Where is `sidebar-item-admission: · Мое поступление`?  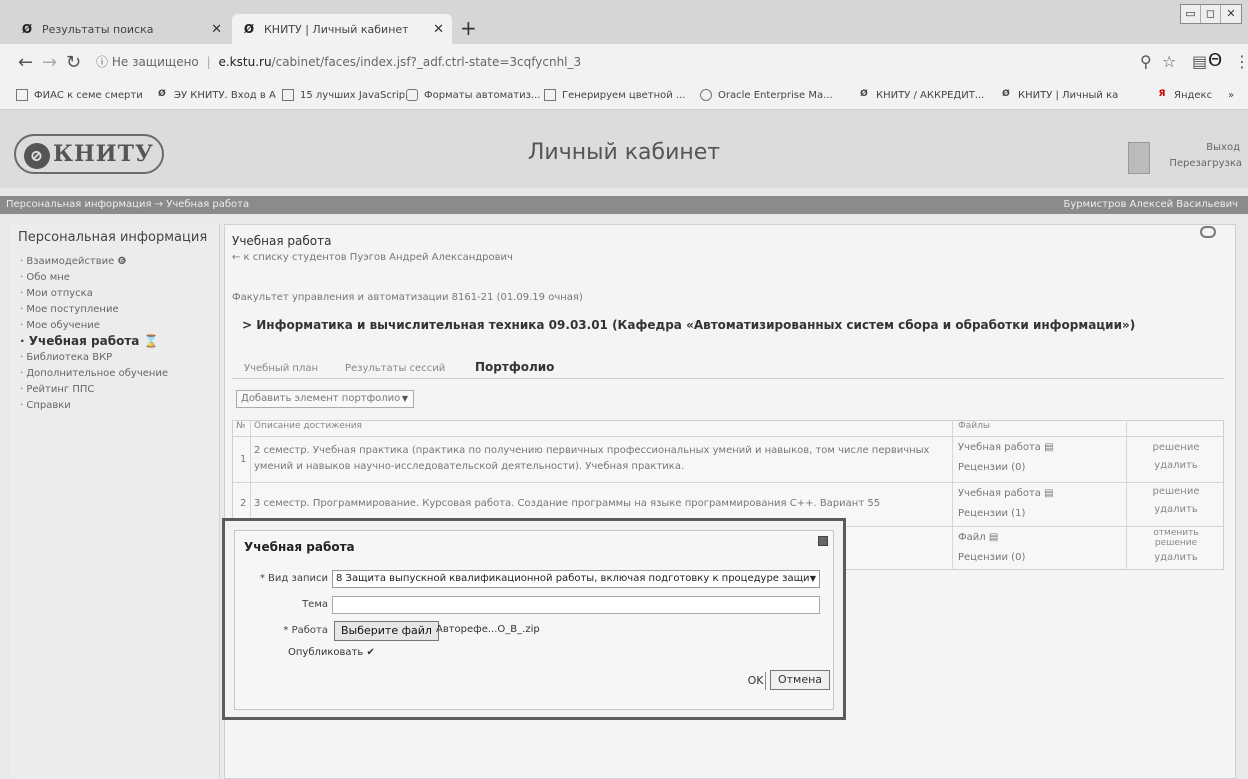
sidebar-item-admission: · Мое поступление is located at coordinates (69, 309).